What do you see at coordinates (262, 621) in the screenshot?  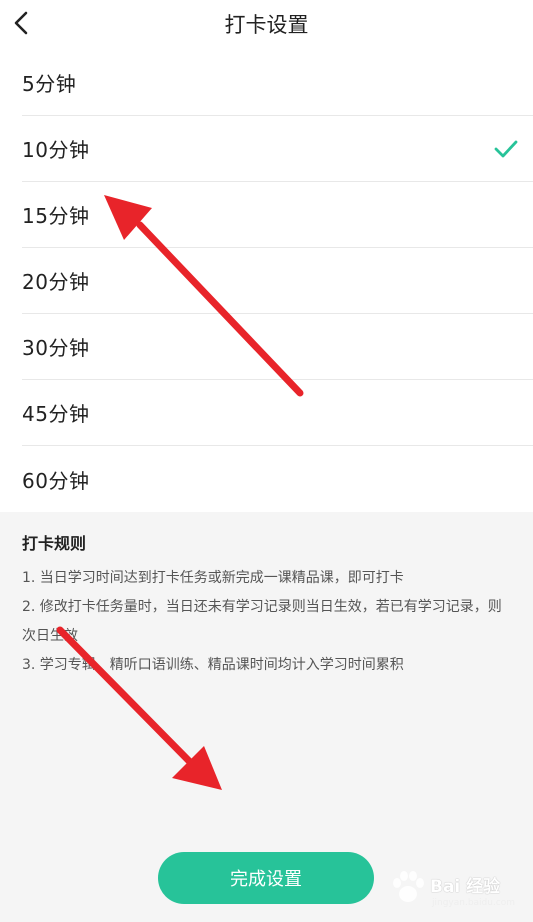 I see `rule-item: 2. 修改打卡任务量时，当日还未有学习记录则当日生效，若已有学习记录，则次日生效` at bounding box center [262, 621].